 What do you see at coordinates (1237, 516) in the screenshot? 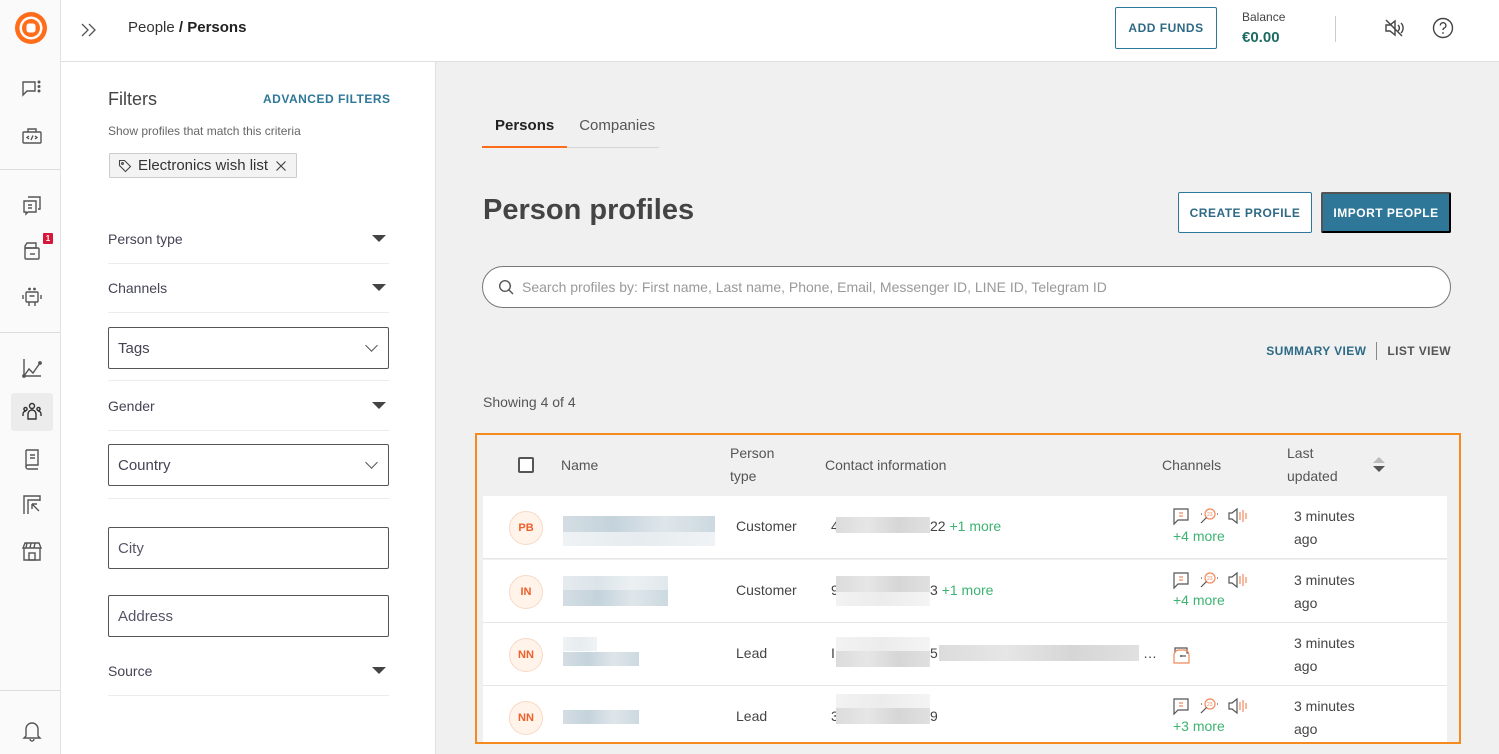
I see `speaker-icon` at bounding box center [1237, 516].